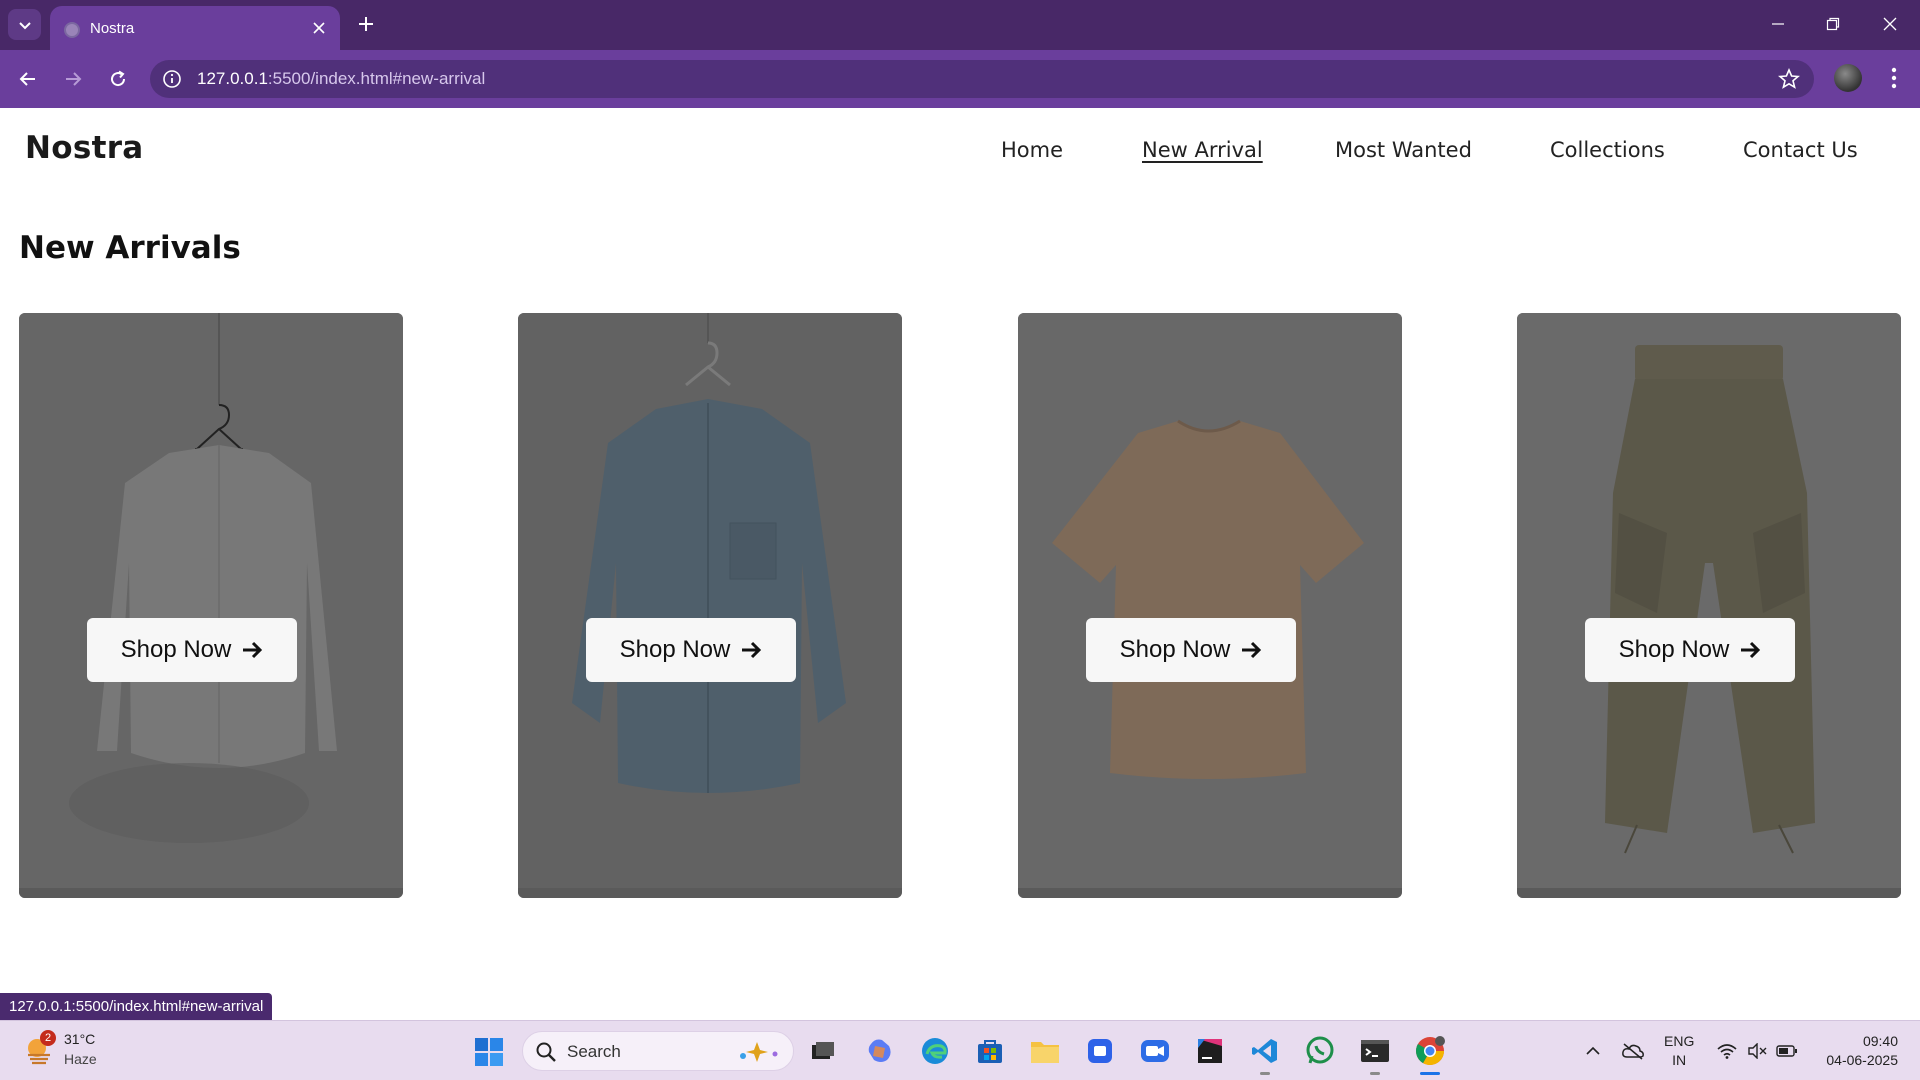 Image resolution: width=1920 pixels, height=1080 pixels. Describe the element at coordinates (80, 1039) in the screenshot. I see `weather-temperature: 31°C` at that location.